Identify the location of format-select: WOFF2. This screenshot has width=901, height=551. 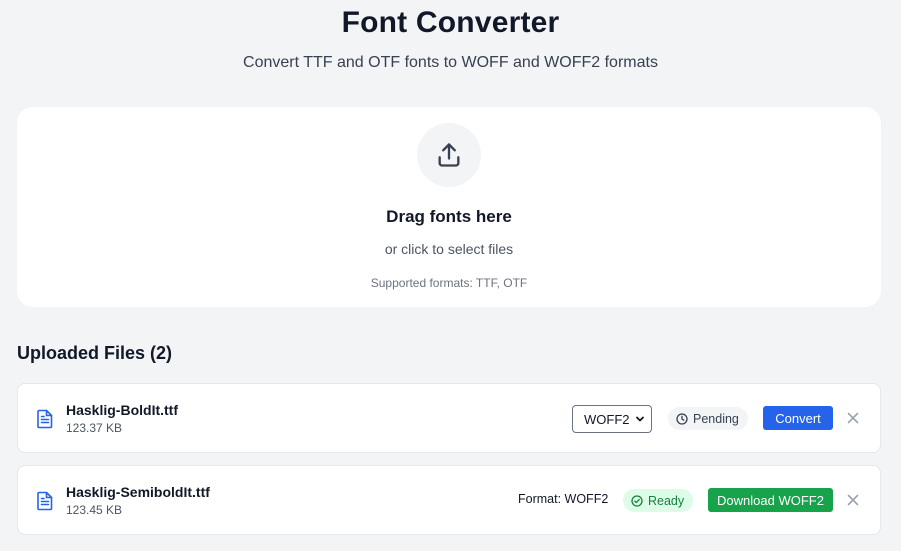
(612, 419).